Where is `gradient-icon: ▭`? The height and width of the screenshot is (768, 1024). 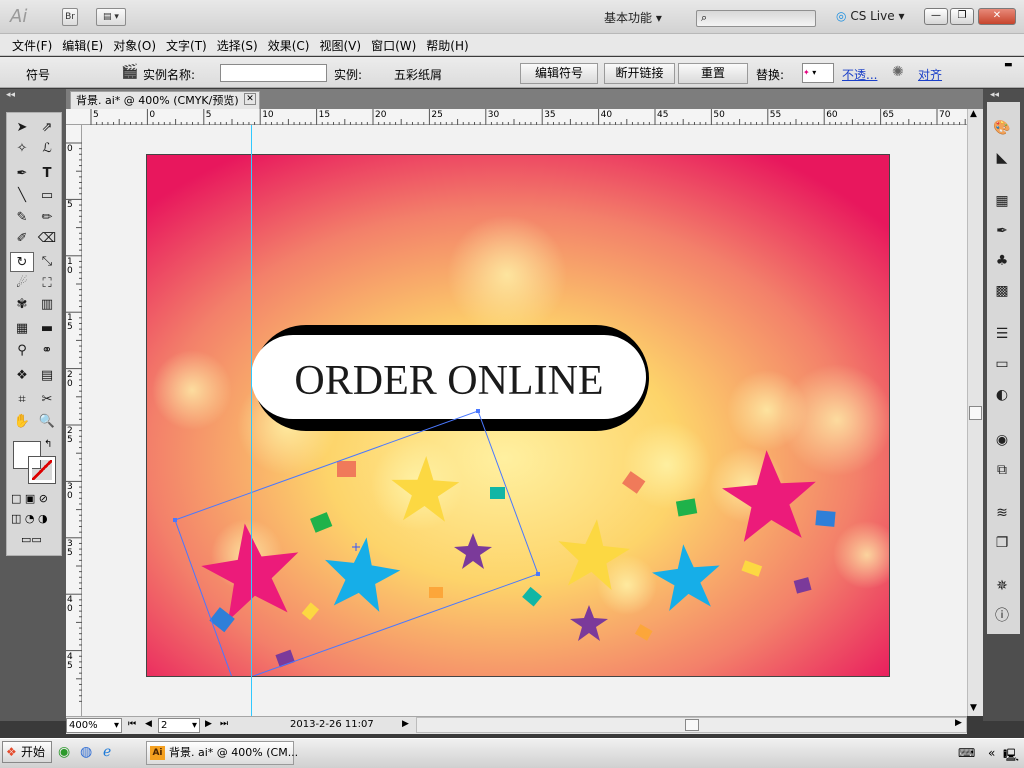 gradient-icon: ▭ is located at coordinates (1002, 364).